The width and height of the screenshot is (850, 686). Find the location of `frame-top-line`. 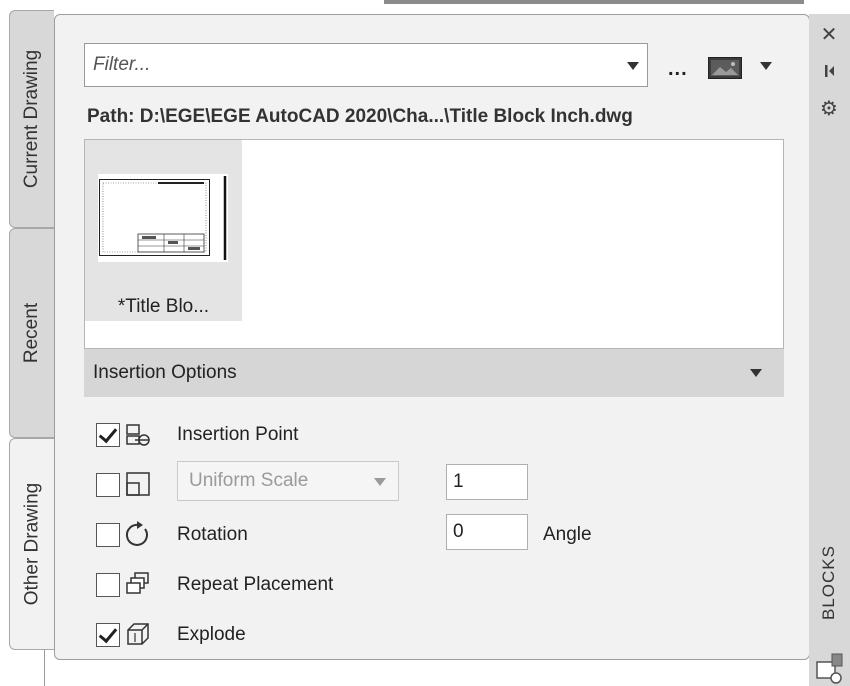

frame-top-line is located at coordinates (594, 2).